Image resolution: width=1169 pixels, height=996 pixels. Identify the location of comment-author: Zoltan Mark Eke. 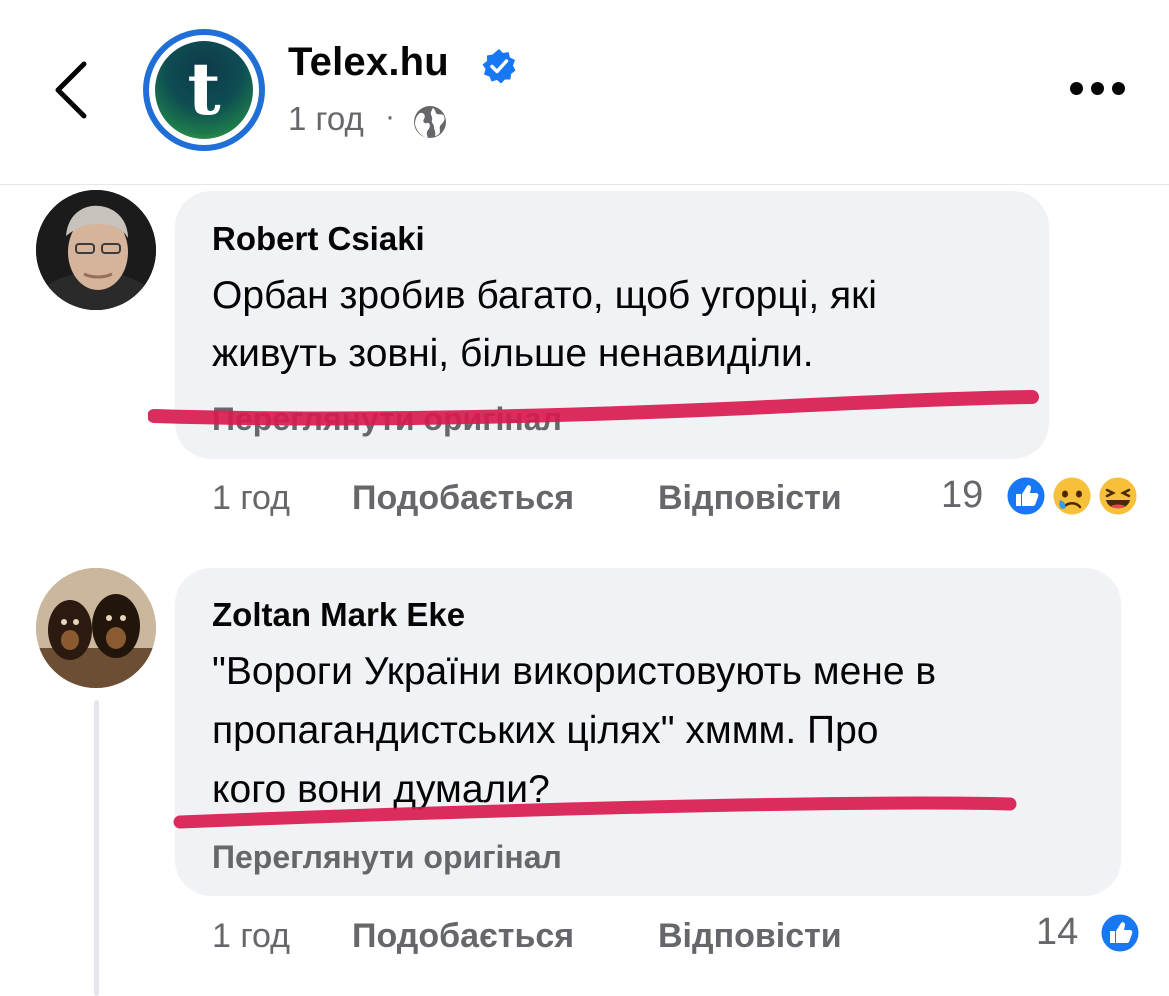
(338, 615).